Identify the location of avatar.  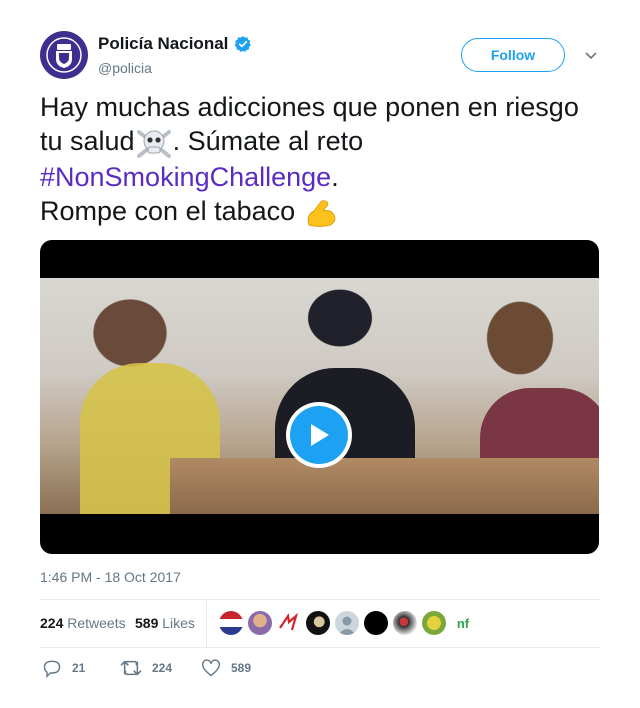
(64, 55).